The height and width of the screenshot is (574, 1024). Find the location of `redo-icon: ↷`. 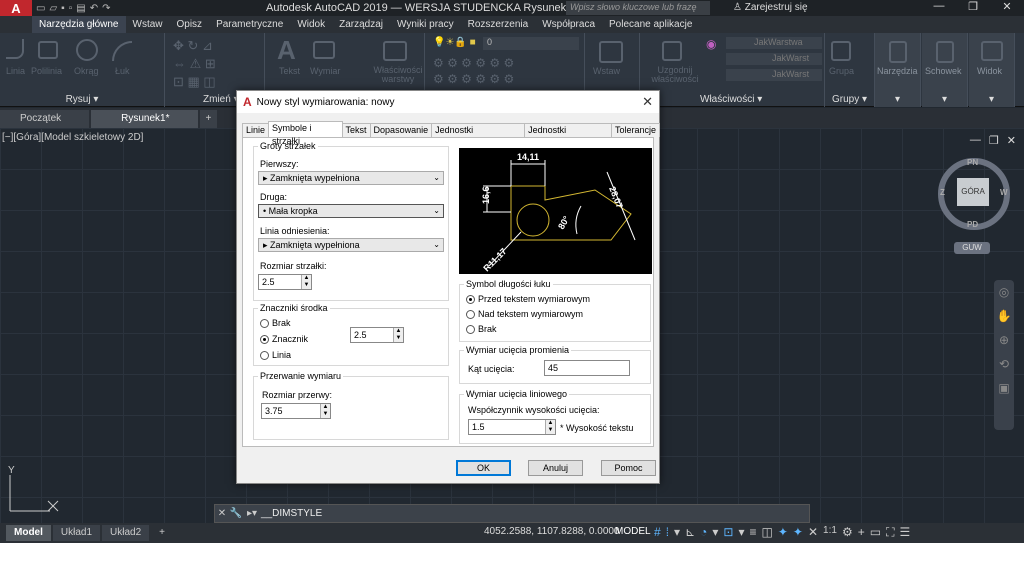

redo-icon: ↷ is located at coordinates (106, 8).